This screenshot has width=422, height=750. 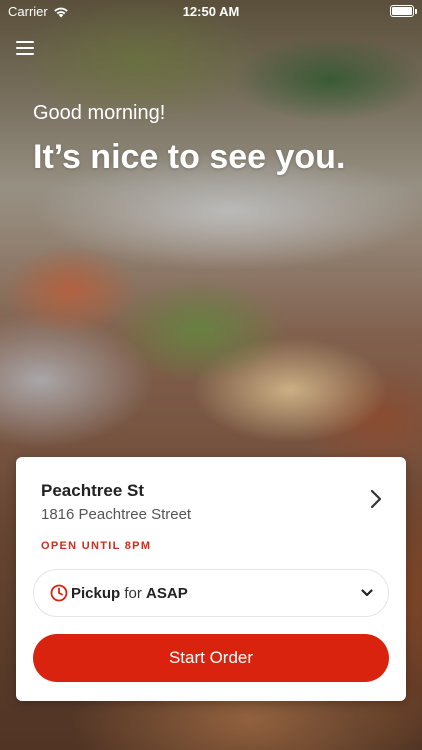 What do you see at coordinates (167, 593) in the screenshot?
I see `order-time-label: ASAP` at bounding box center [167, 593].